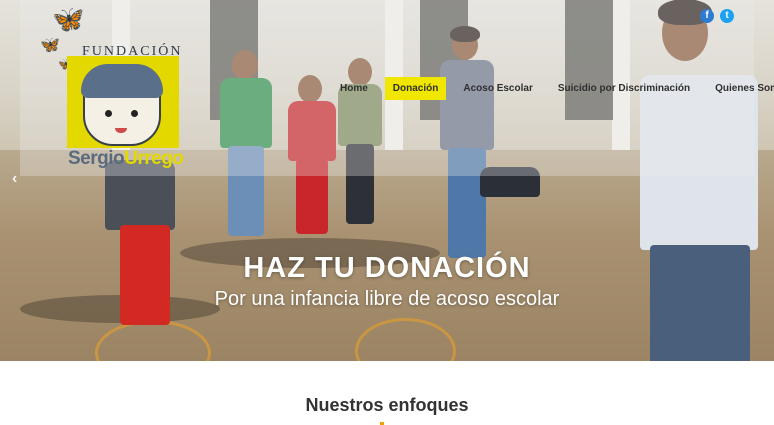 The image size is (774, 425). I want to click on brand-logo: 🦋 🦋 🦋 FUNDACIÓN SergioUrrego, so click(113, 90).